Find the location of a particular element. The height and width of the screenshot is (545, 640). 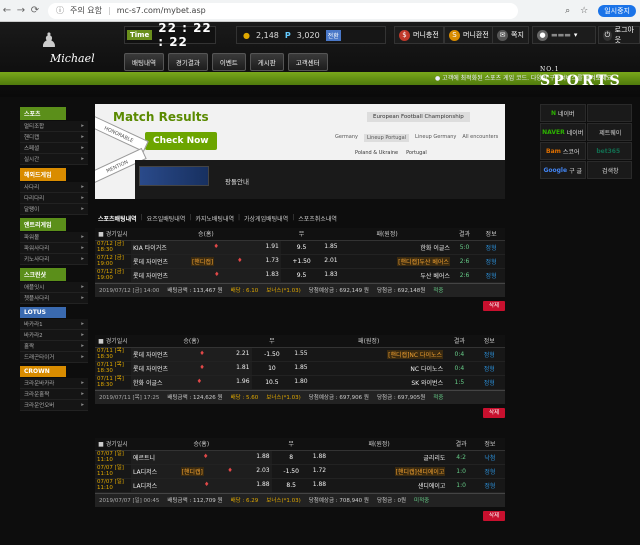

away-pick: 1.88 샌디에이고 is located at coordinates (379, 485).